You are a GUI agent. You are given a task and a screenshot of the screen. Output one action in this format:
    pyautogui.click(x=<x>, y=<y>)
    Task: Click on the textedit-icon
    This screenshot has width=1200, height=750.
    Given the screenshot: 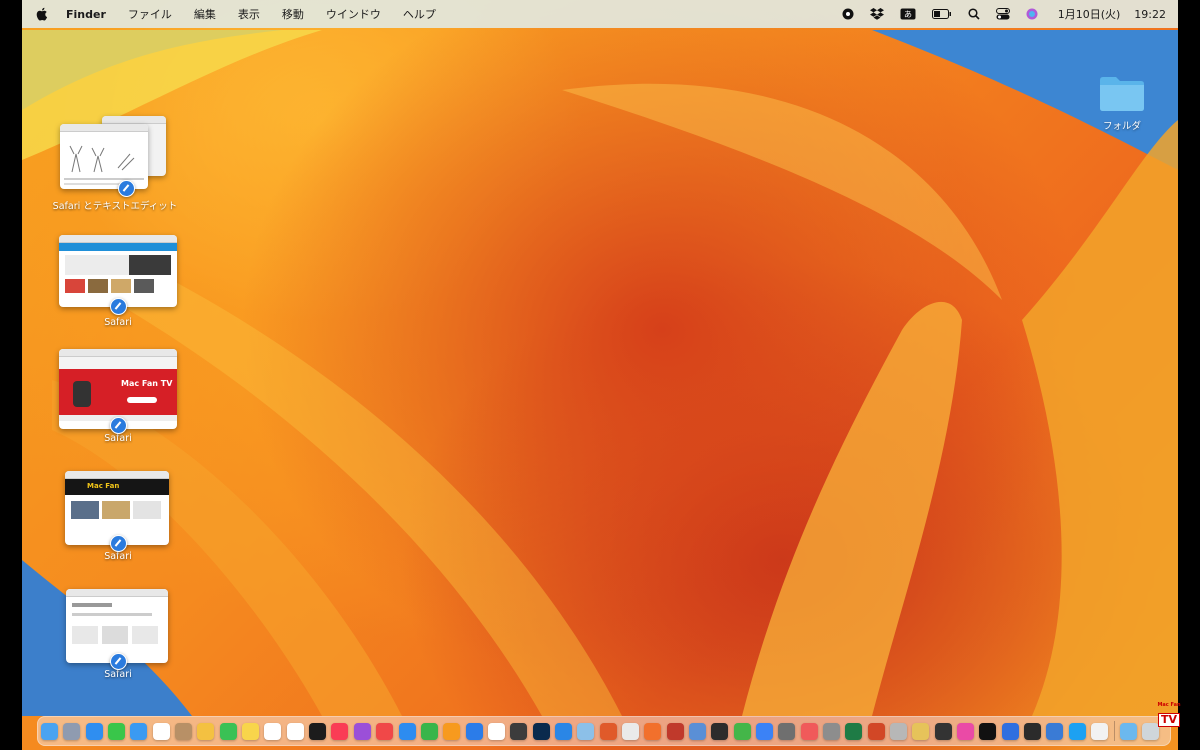 What is the action you would take?
    pyautogui.click(x=1100, y=731)
    